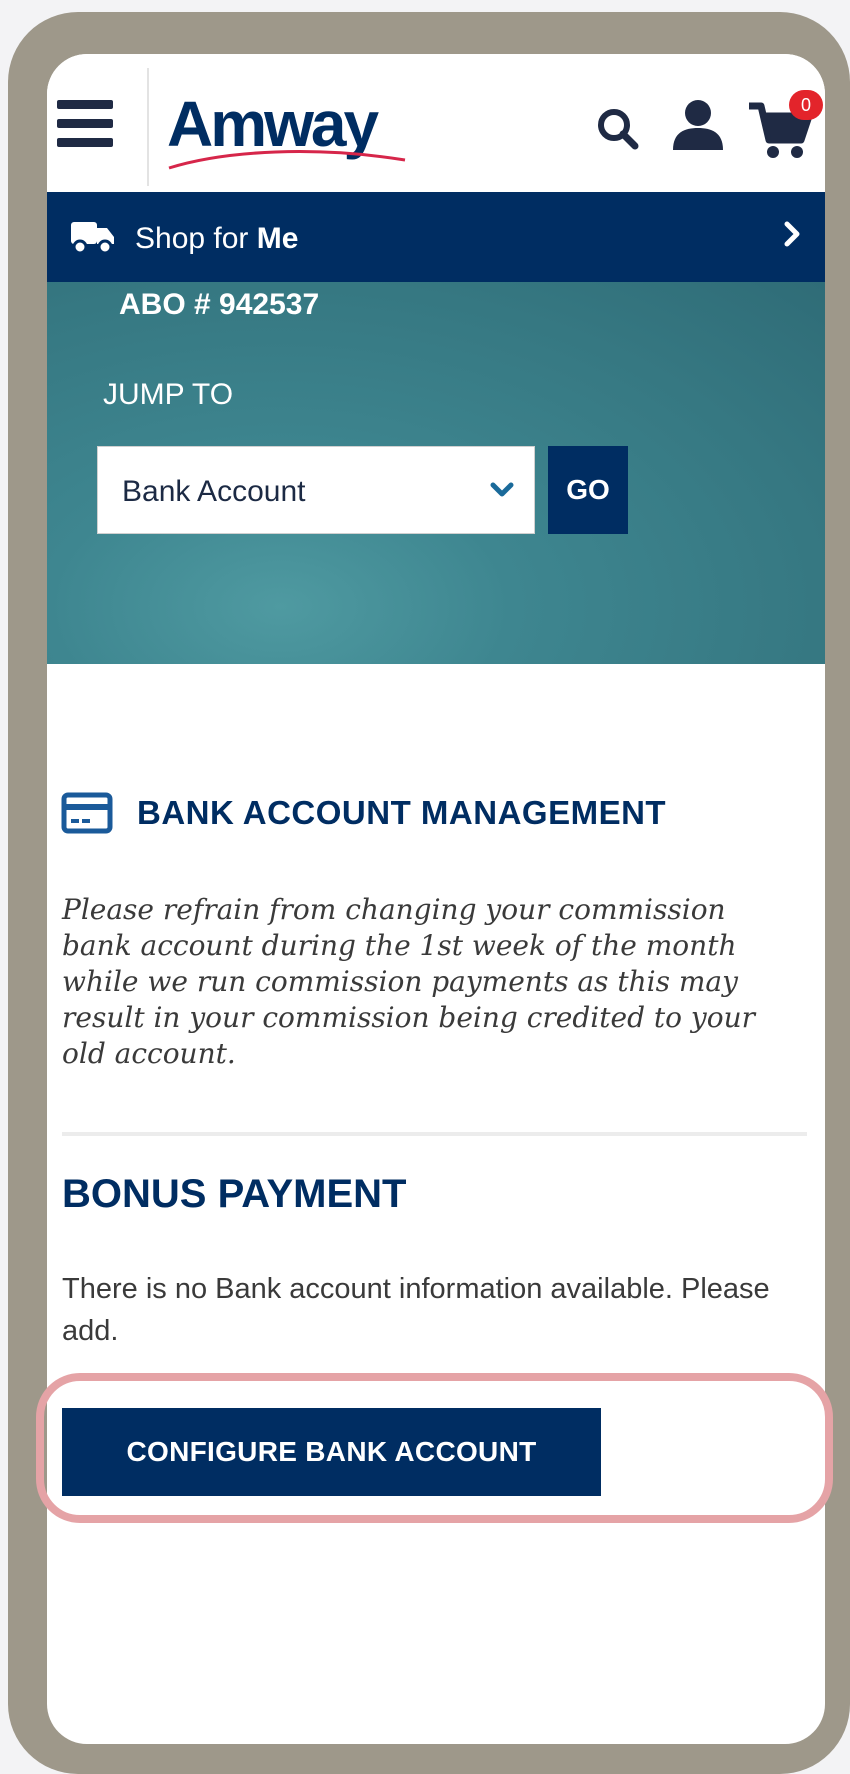  What do you see at coordinates (588, 490) in the screenshot?
I see `go-button: GO` at bounding box center [588, 490].